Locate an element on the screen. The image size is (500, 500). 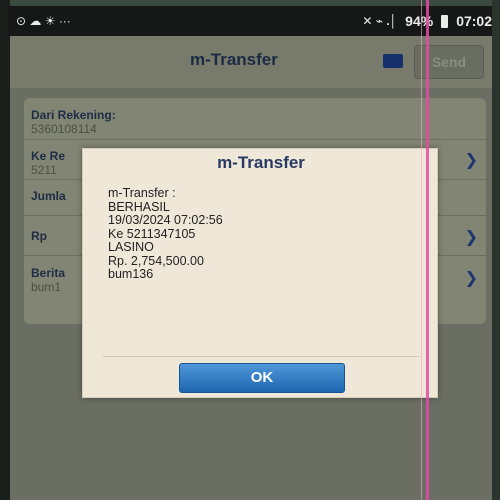
currency-label: Rp is located at coordinates (39, 236).